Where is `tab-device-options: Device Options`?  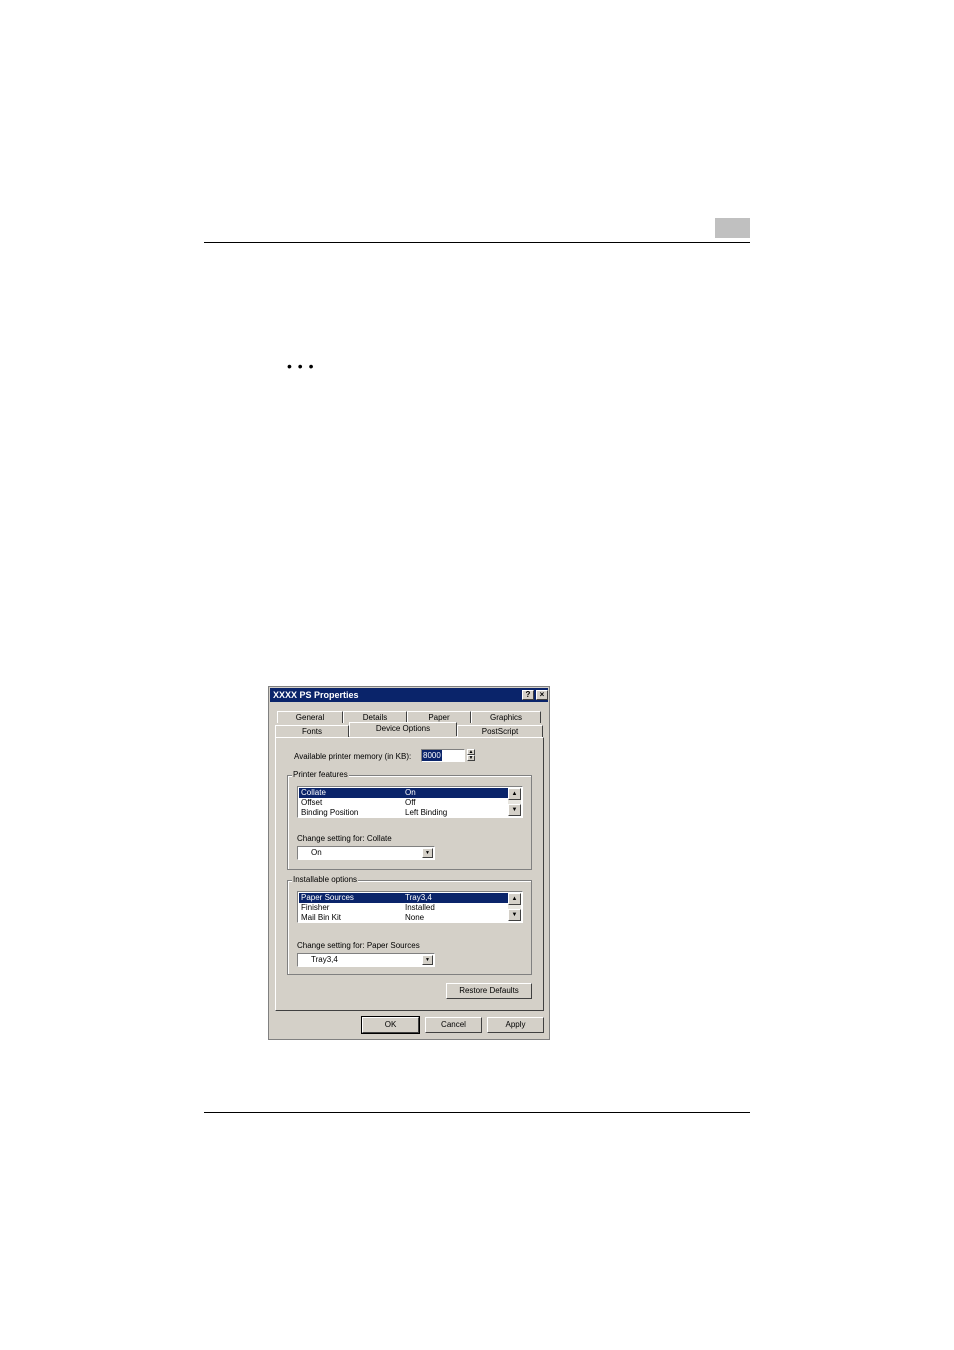 tab-device-options: Device Options is located at coordinates (403, 729).